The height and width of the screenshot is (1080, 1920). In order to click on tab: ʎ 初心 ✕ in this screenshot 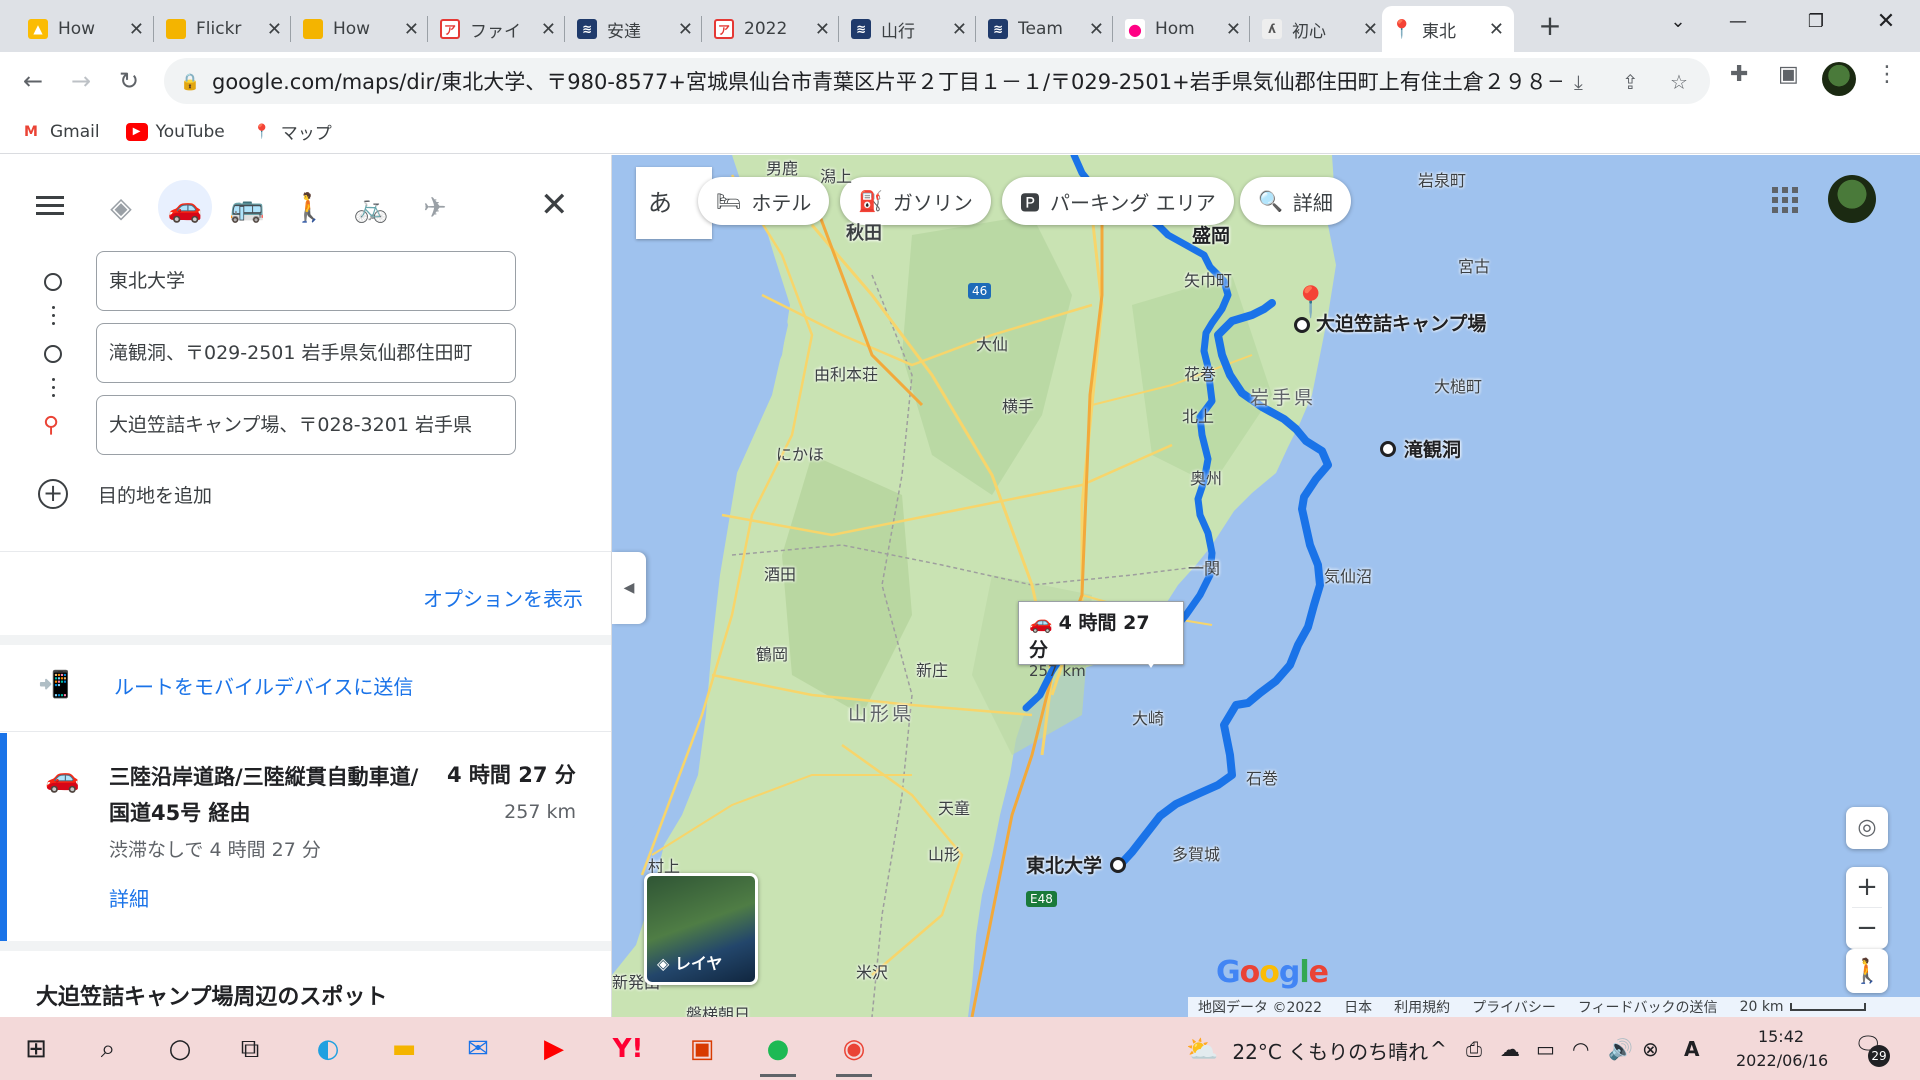, I will do `click(1320, 29)`.